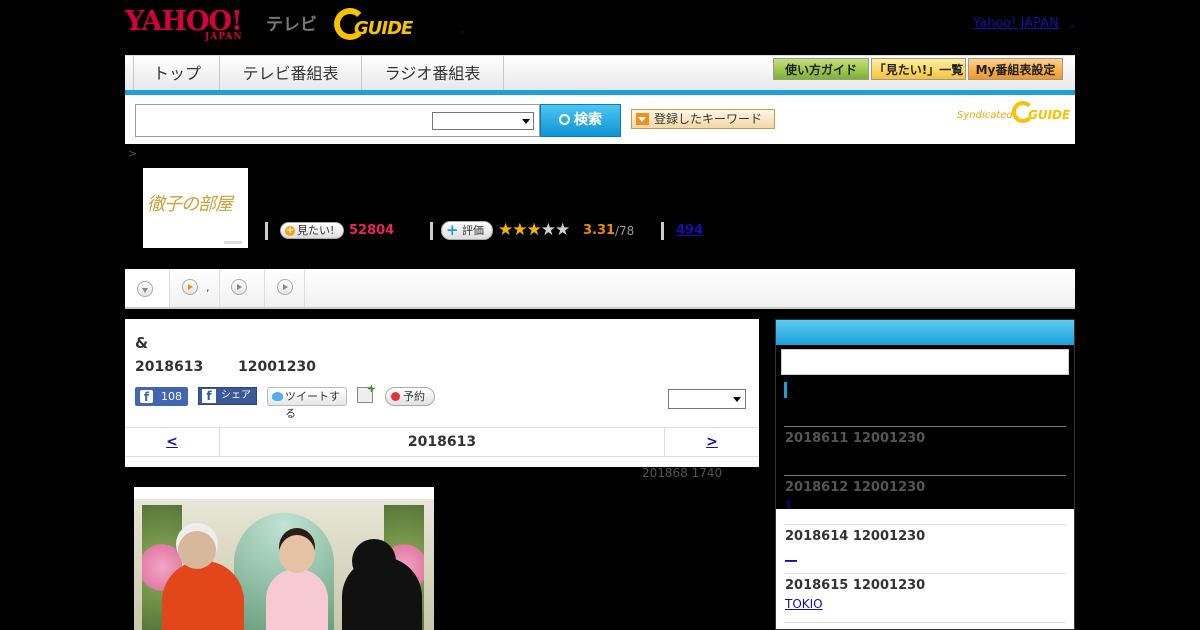 The height and width of the screenshot is (630, 1200). Describe the element at coordinates (297, 554) in the screenshot. I see `guest-head` at that location.